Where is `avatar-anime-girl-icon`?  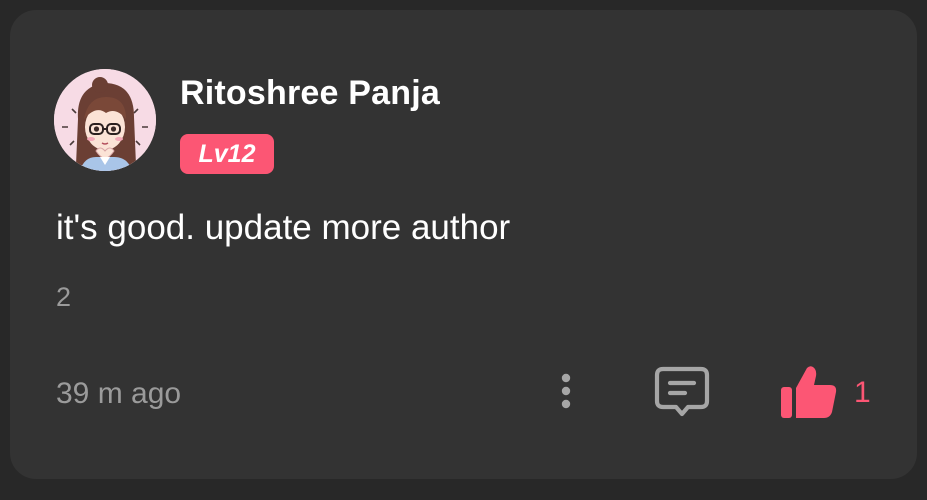 avatar-anime-girl-icon is located at coordinates (105, 120).